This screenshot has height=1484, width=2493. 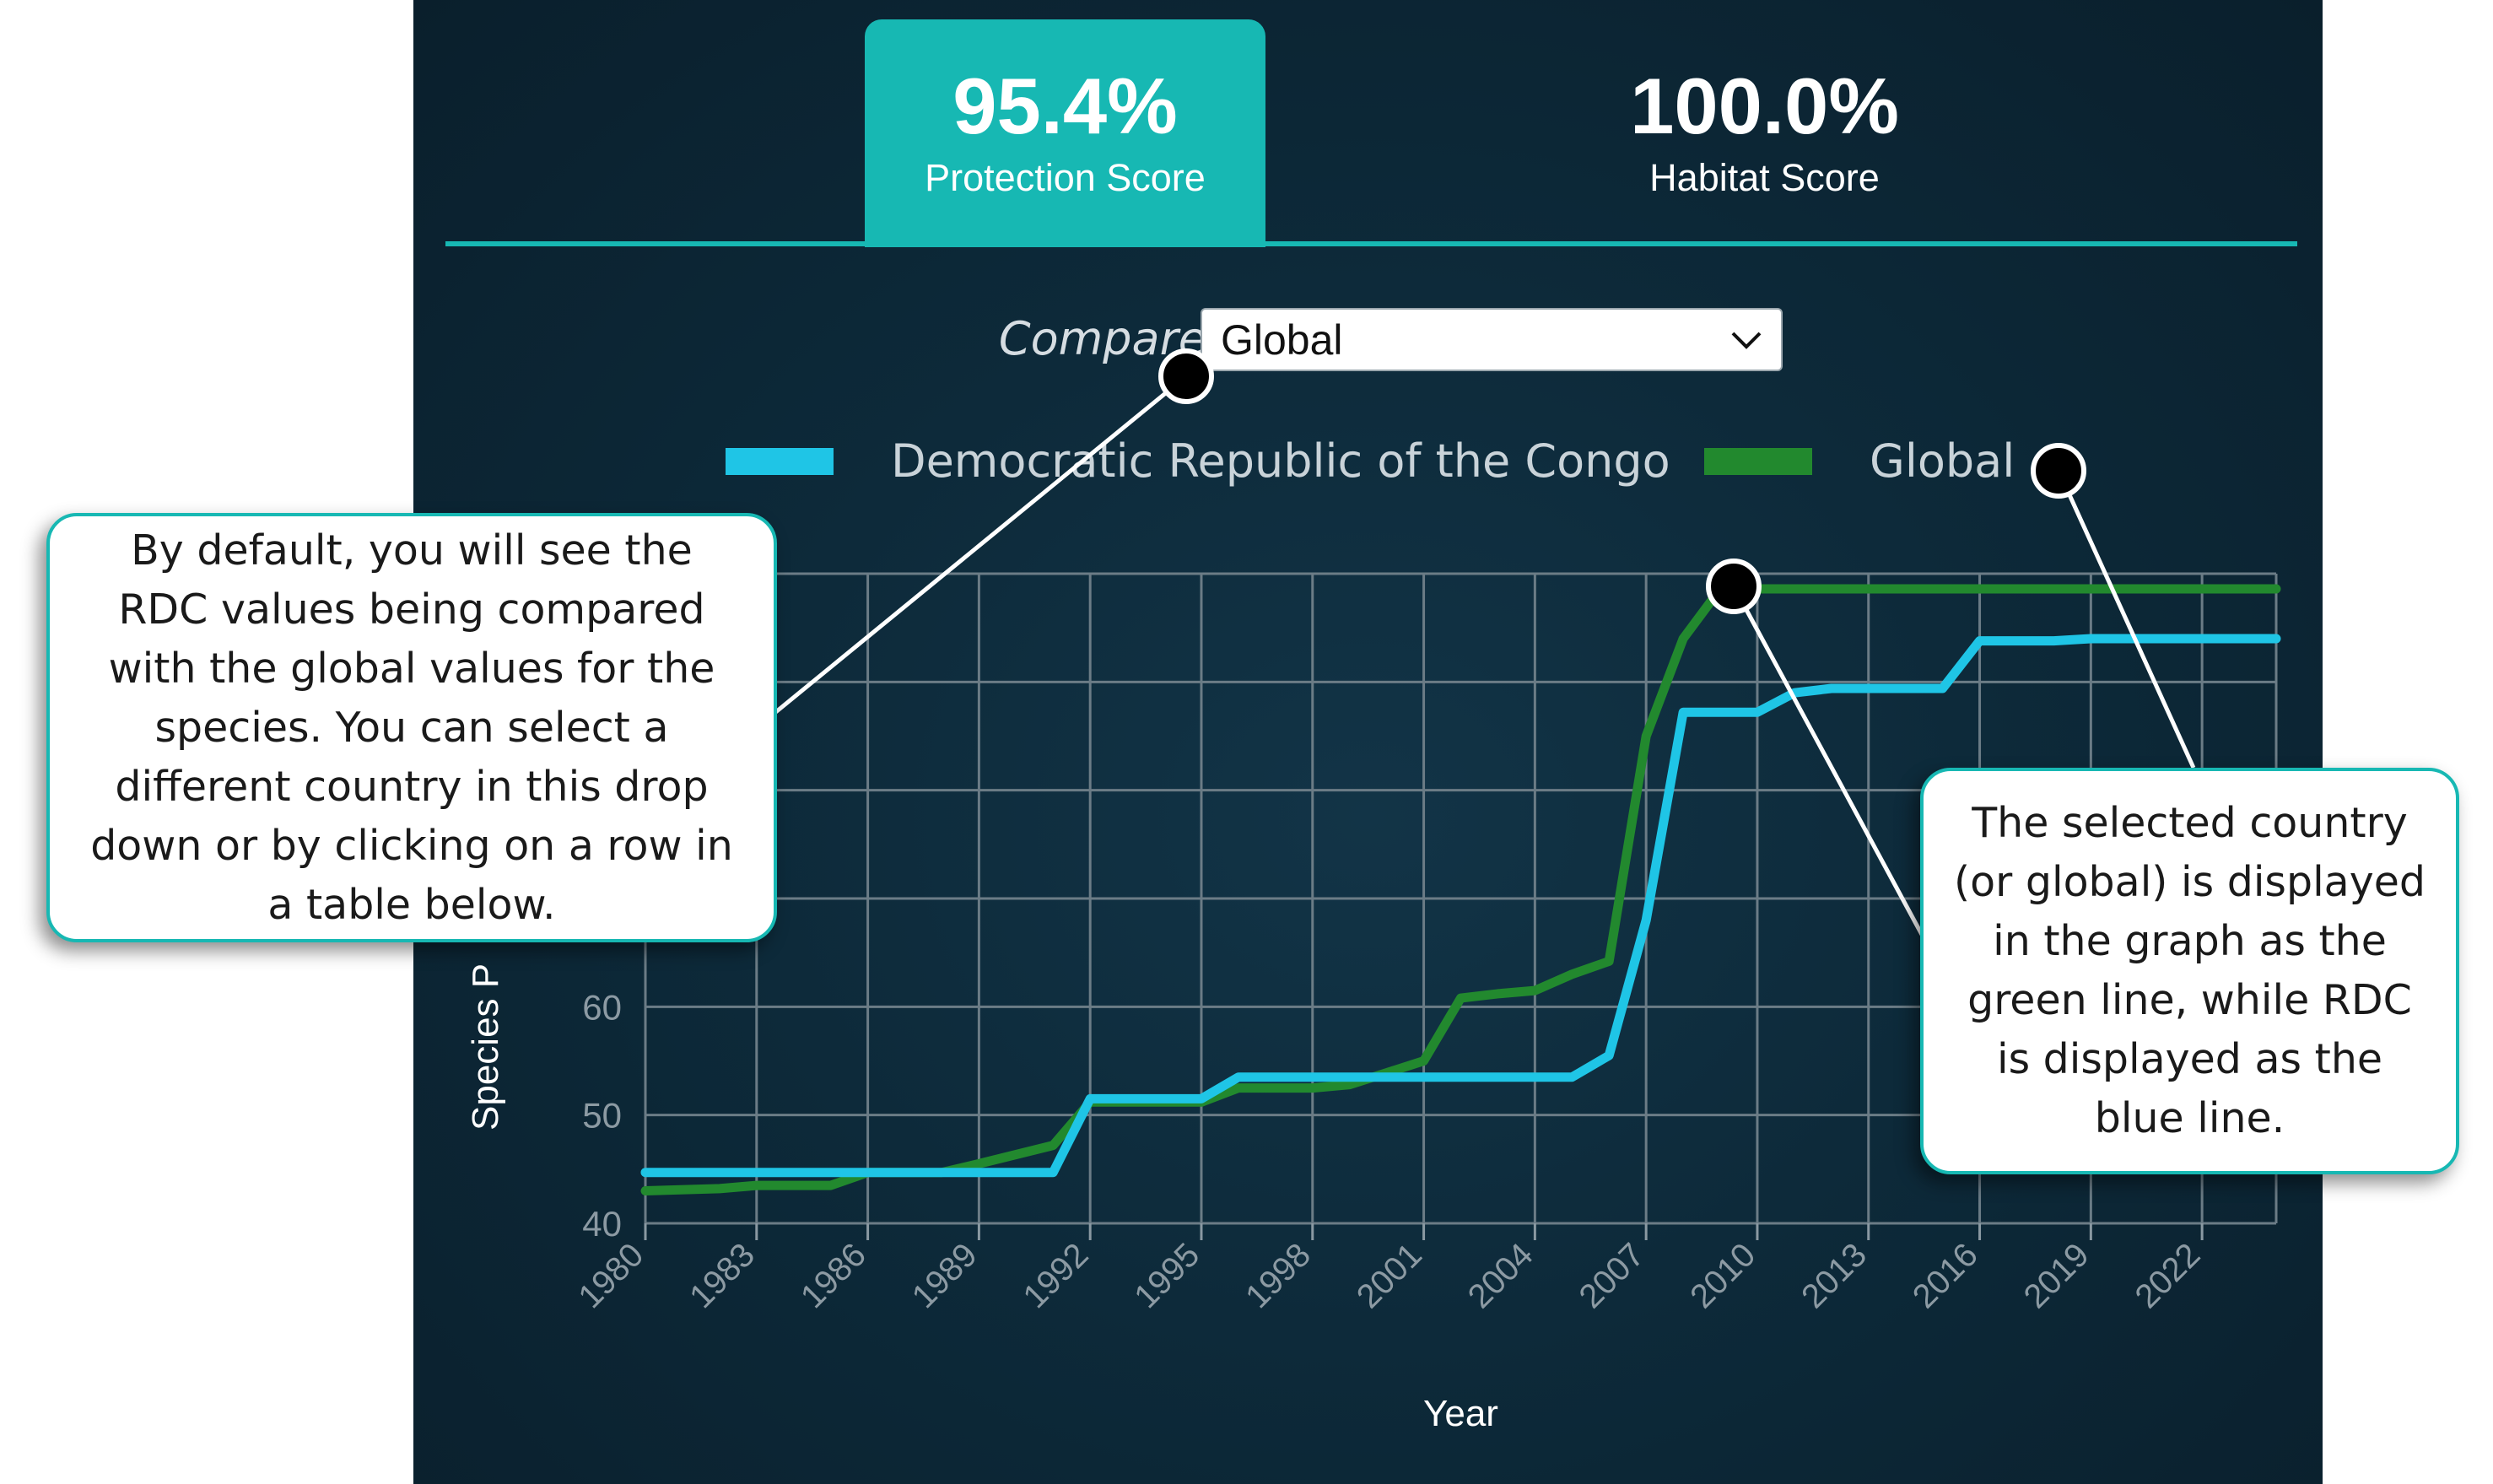 I want to click on x-tick-label: 1983, so click(x=723, y=1275).